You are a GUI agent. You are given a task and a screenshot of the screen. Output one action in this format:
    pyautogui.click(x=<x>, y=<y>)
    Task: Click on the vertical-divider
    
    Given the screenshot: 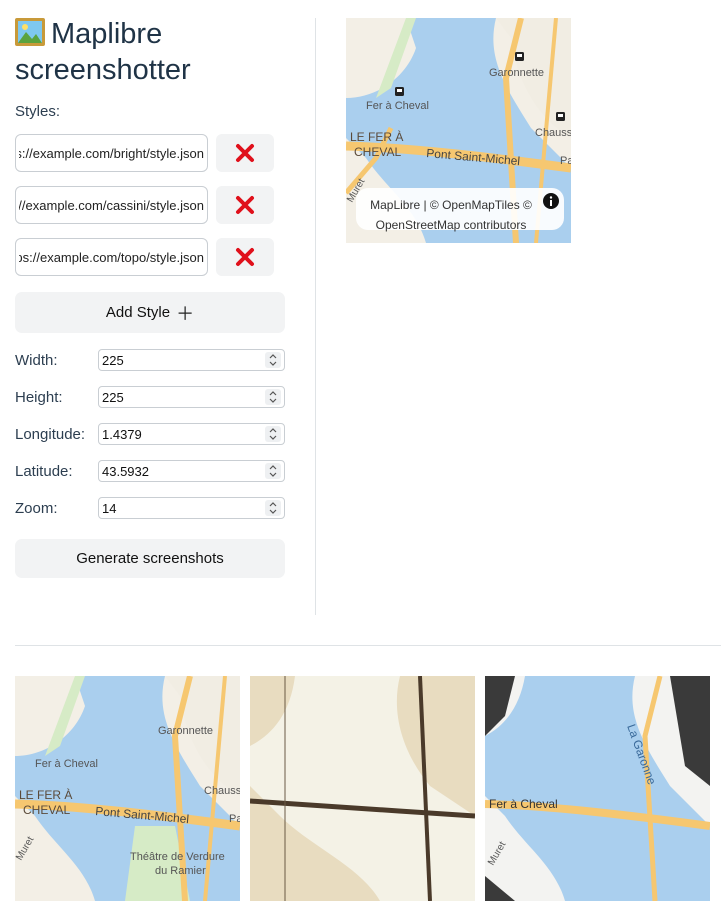 What is the action you would take?
    pyautogui.click(x=315, y=316)
    